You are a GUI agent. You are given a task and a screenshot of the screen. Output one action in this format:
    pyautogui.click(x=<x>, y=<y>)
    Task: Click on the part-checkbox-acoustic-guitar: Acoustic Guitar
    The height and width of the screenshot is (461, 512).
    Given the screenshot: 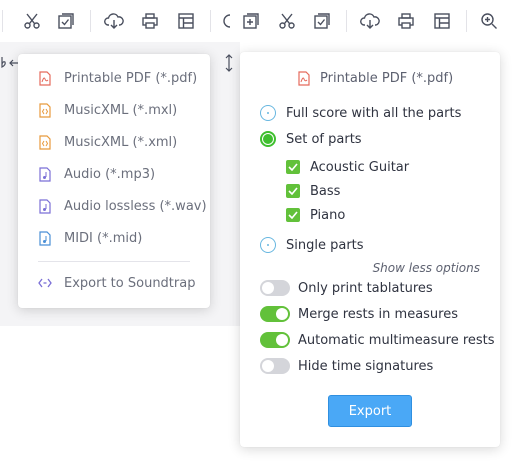 What is the action you would take?
    pyautogui.click(x=347, y=167)
    